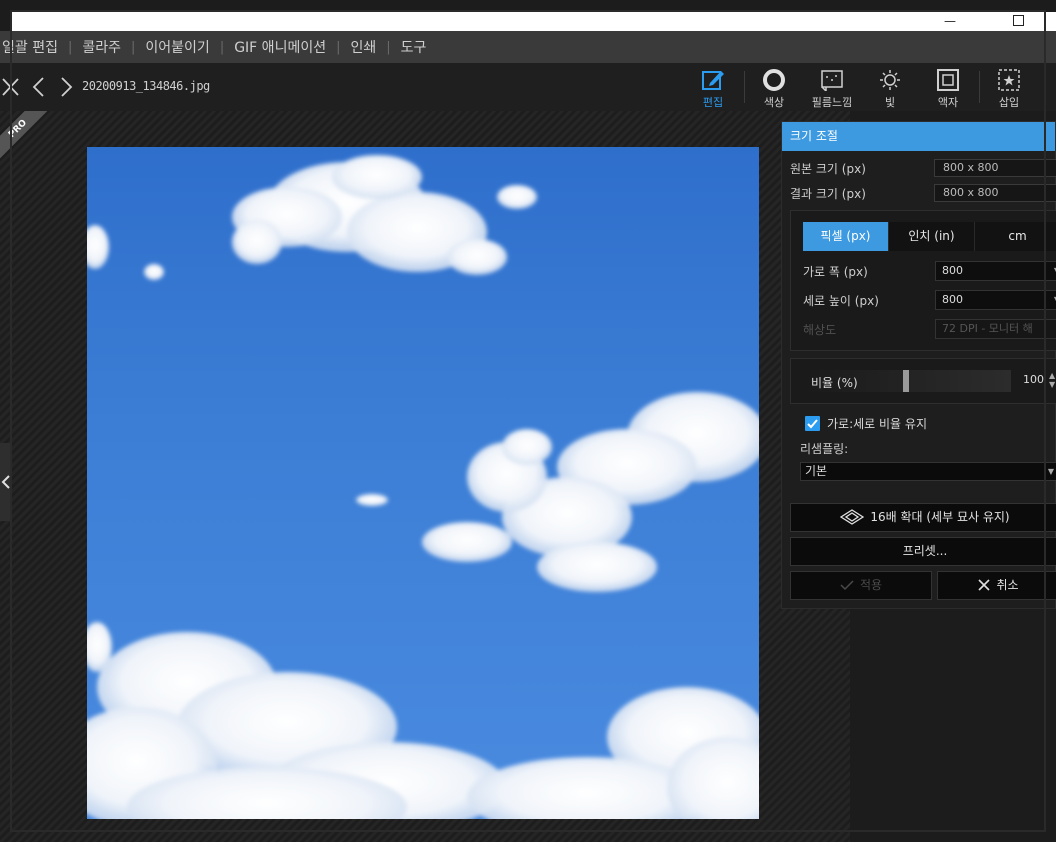 The height and width of the screenshot is (842, 1056). What do you see at coordinates (1007, 585) in the screenshot?
I see `cancel-label: 취소` at bounding box center [1007, 585].